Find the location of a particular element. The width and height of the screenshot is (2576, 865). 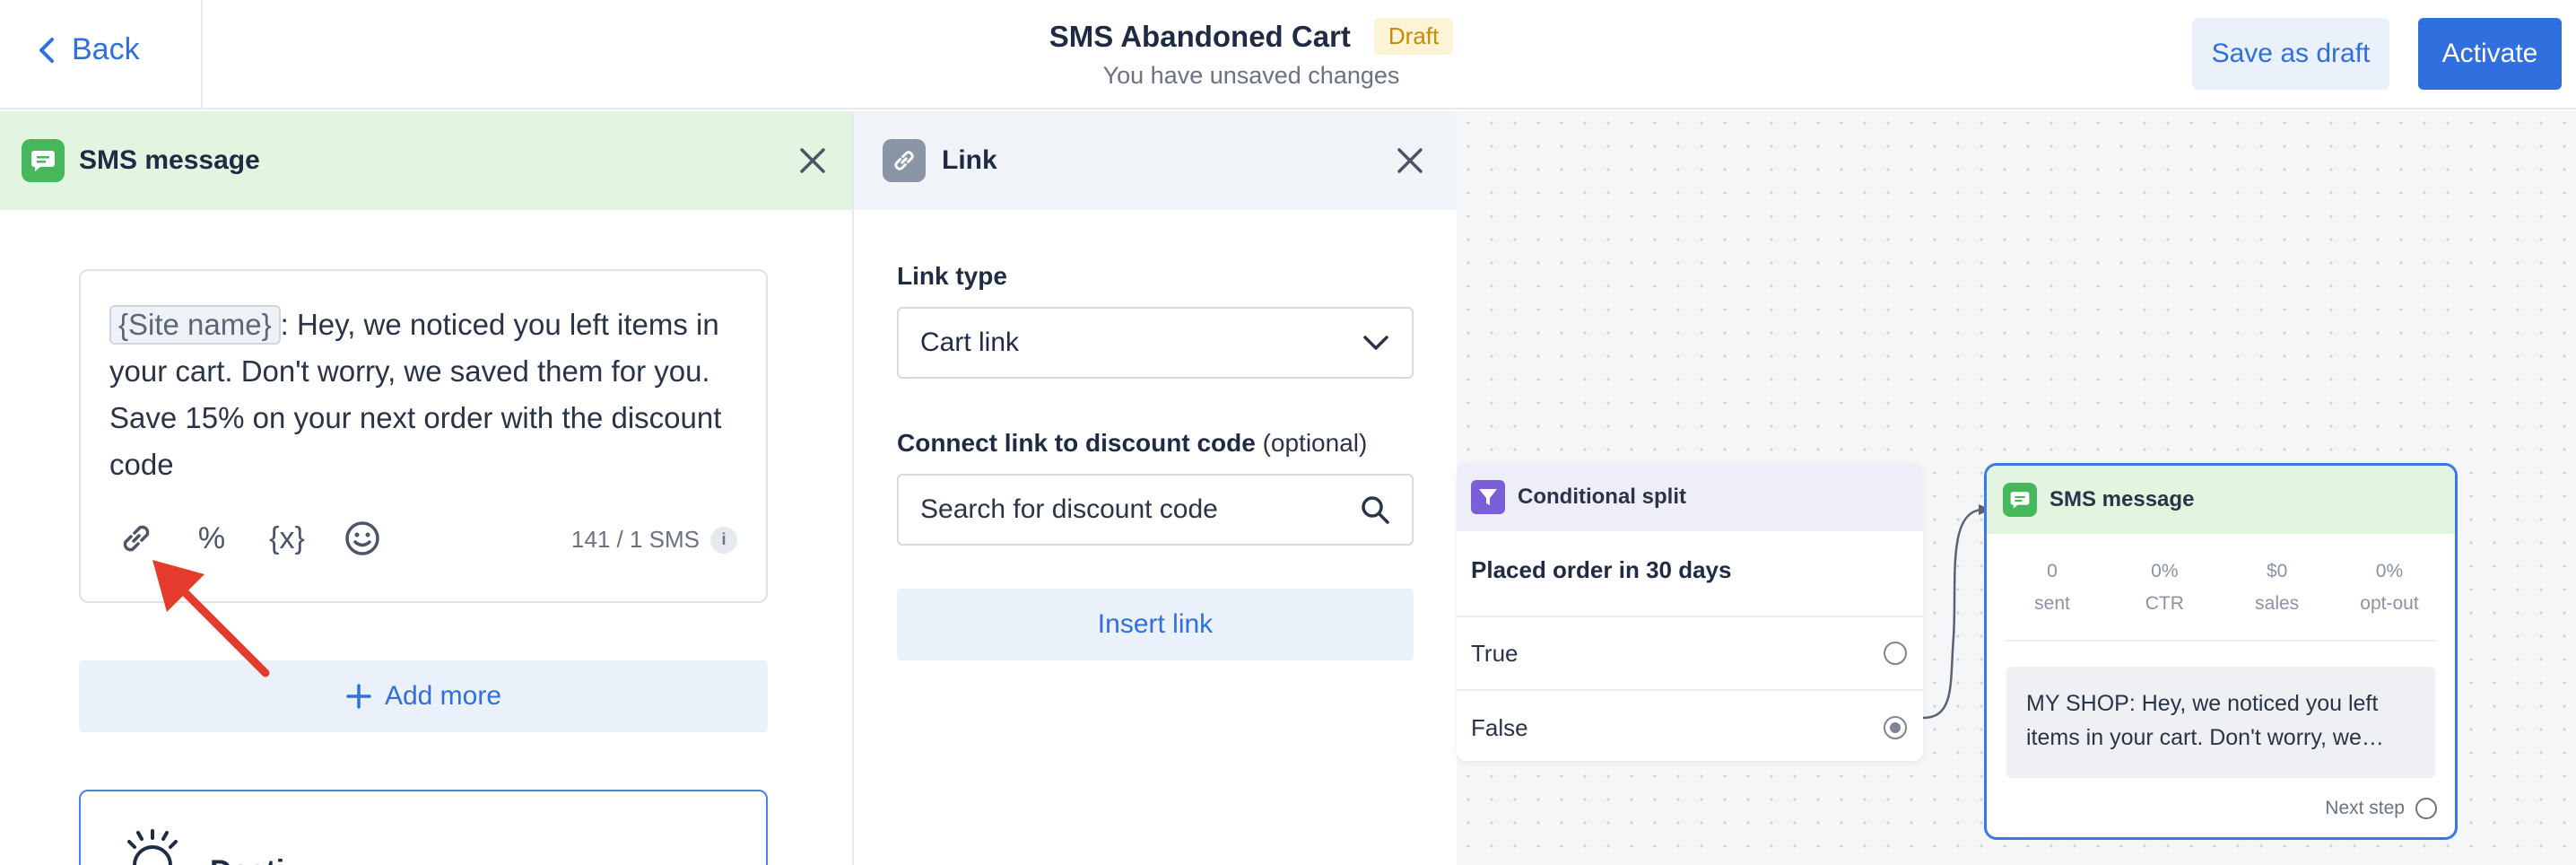

stat-label: sales is located at coordinates (2277, 604).